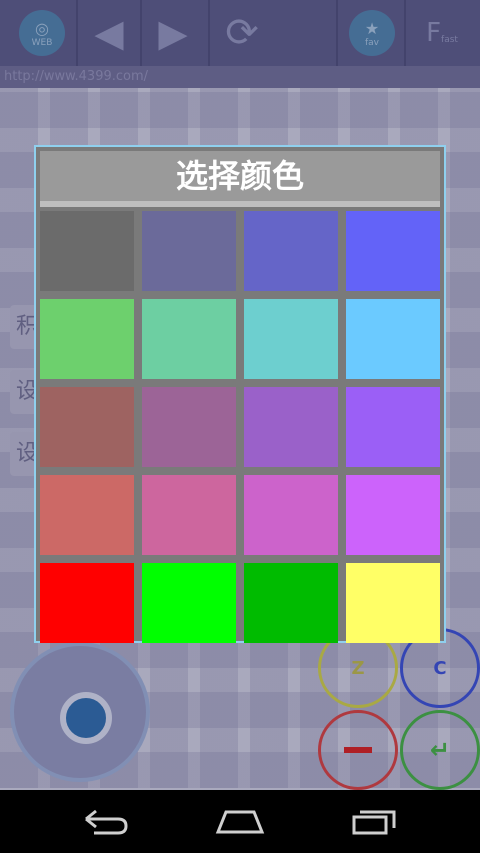 Image resolution: width=480 pixels, height=853 pixels. I want to click on nav-recents-button, so click(374, 822).